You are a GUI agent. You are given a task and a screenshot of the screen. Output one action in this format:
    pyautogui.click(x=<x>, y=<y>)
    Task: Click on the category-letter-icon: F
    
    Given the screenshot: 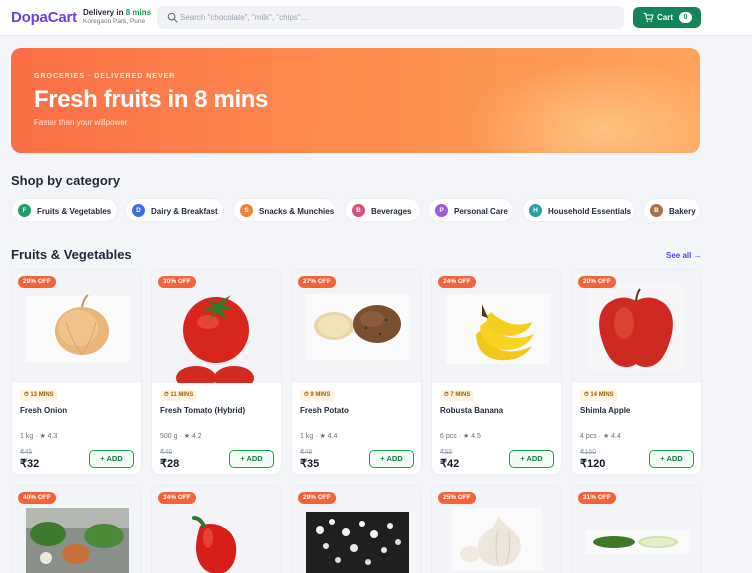 What is the action you would take?
    pyautogui.click(x=24, y=210)
    